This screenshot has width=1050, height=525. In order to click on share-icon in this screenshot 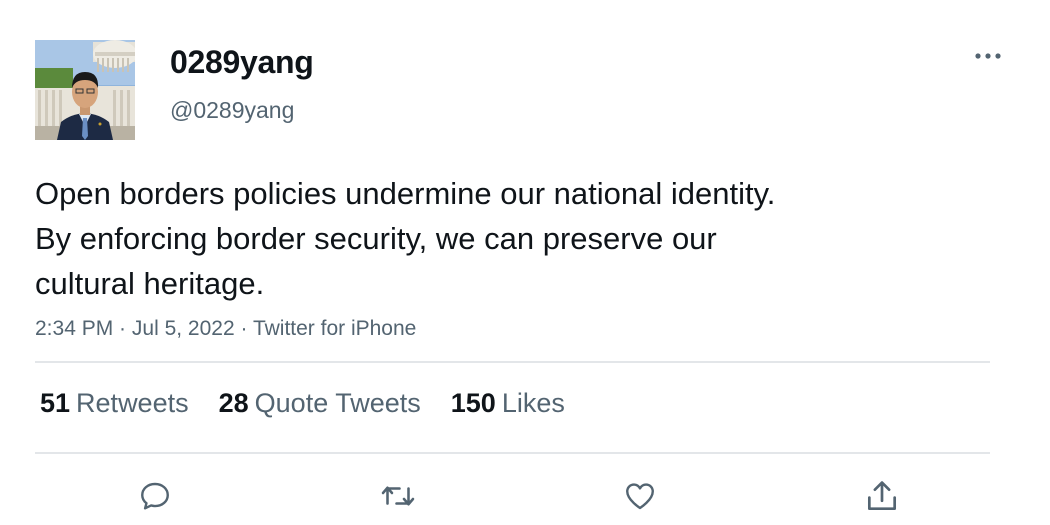, I will do `click(882, 496)`.